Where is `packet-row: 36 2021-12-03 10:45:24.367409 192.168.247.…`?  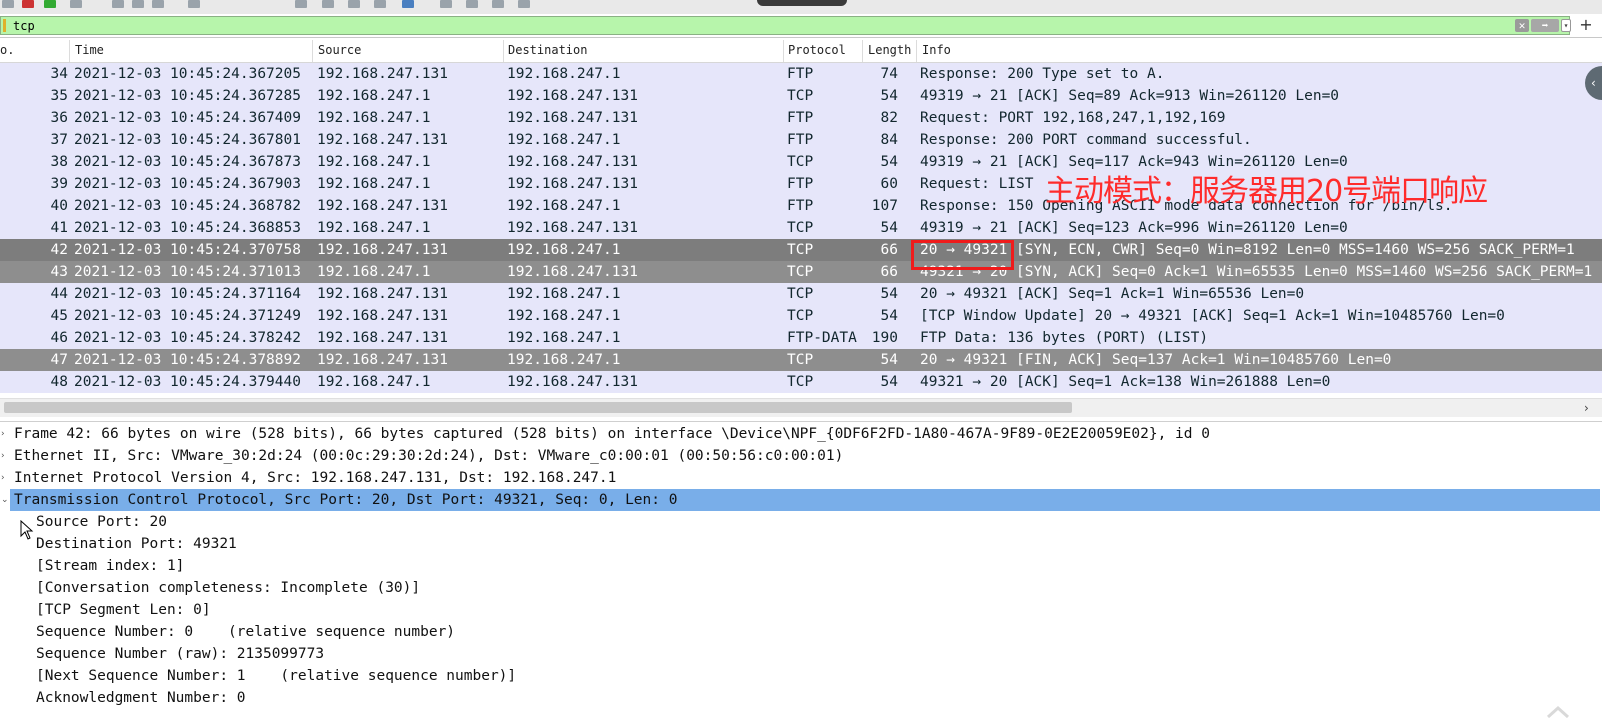 packet-row: 36 2021-12-03 10:45:24.367409 192.168.247.… is located at coordinates (801, 118).